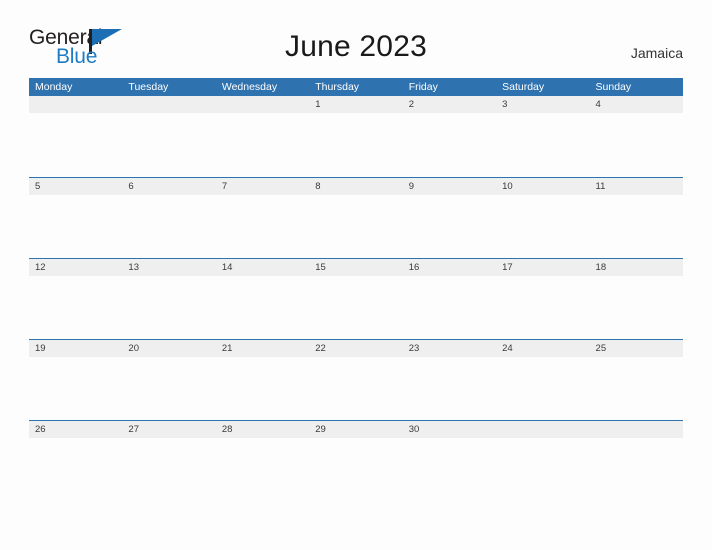 This screenshot has height=550, width=712. I want to click on week-row: 19 20 21 22 23 24 25, so click(356, 380).